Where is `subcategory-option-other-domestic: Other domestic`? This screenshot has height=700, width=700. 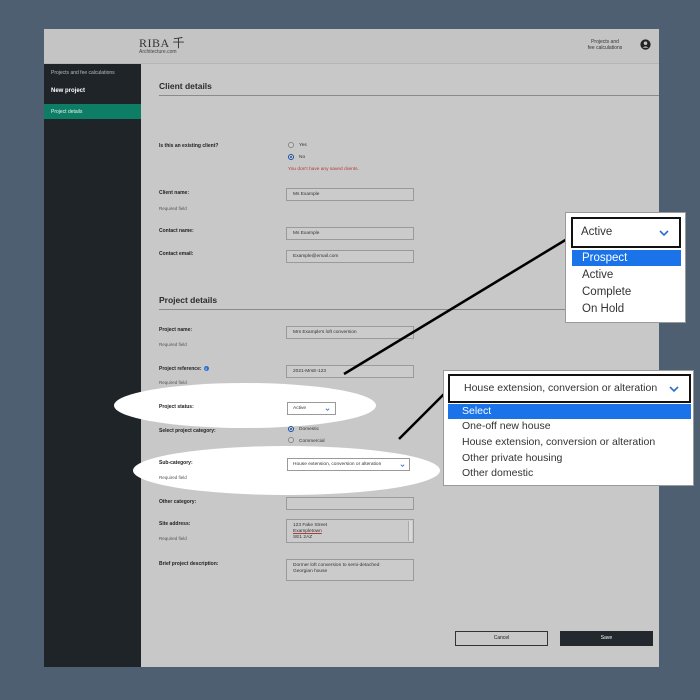 subcategory-option-other-domestic: Other domestic is located at coordinates (490, 473).